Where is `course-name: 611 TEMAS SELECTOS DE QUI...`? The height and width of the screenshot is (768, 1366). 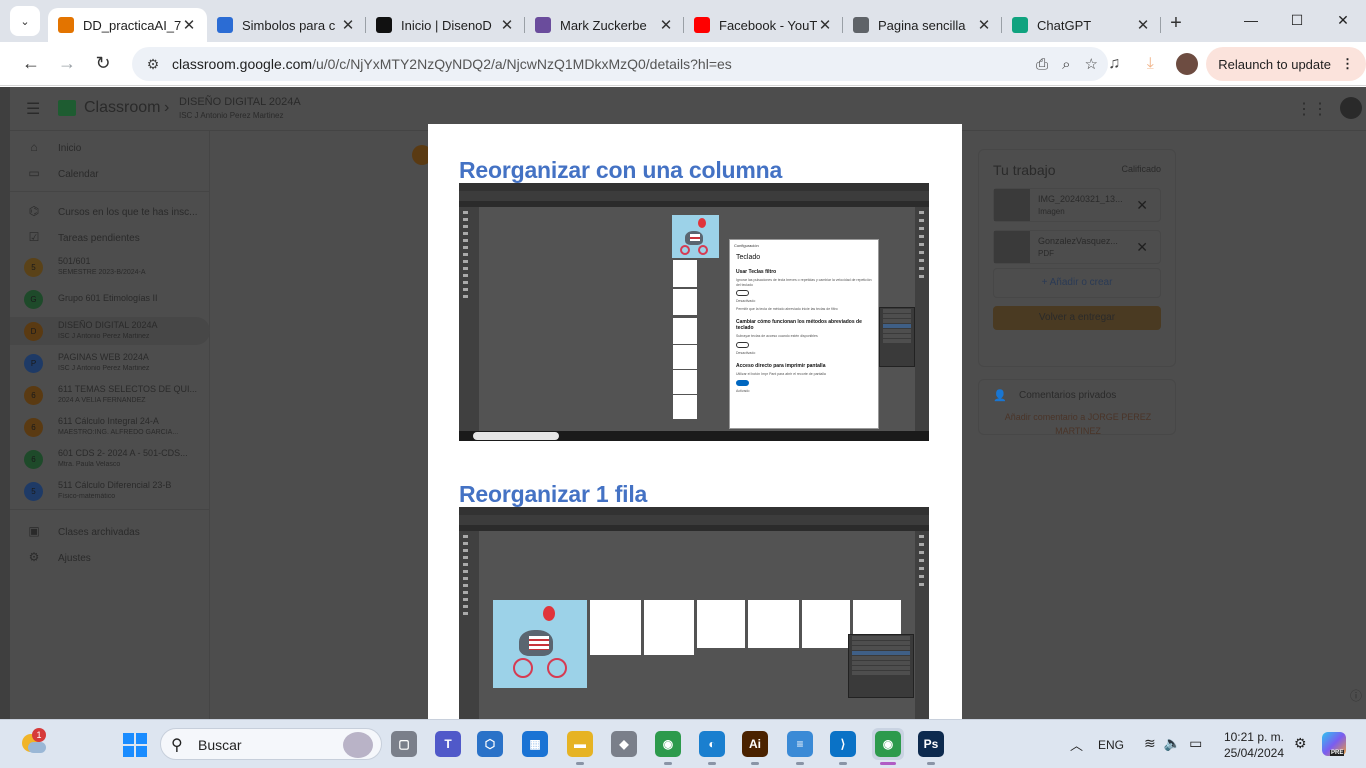
course-name: 611 TEMAS SELECTOS DE QUI... is located at coordinates (128, 389).